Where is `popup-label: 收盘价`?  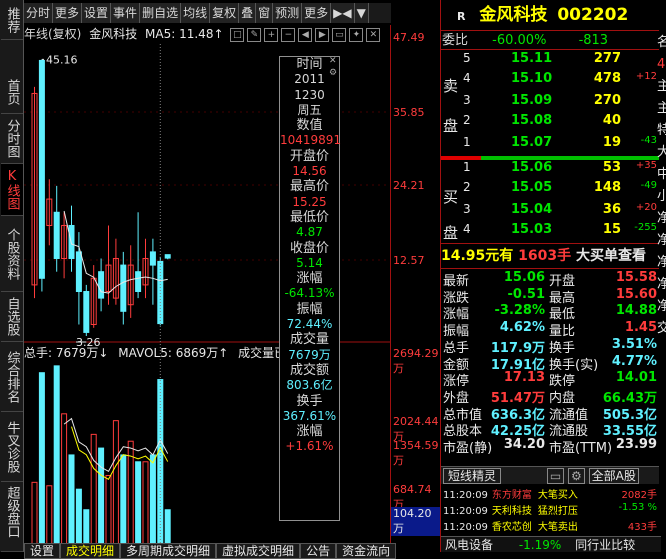 popup-label: 收盘价 is located at coordinates (309, 248).